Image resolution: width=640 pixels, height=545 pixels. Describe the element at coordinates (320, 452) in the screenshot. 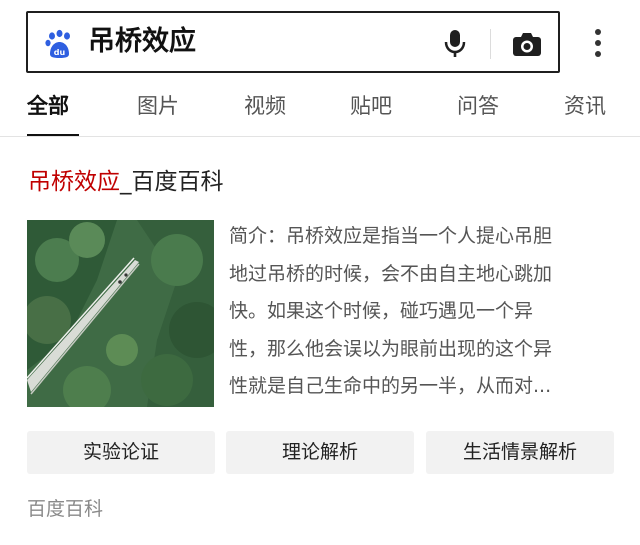

I see `chip-theory-analysis: 理论解析` at that location.